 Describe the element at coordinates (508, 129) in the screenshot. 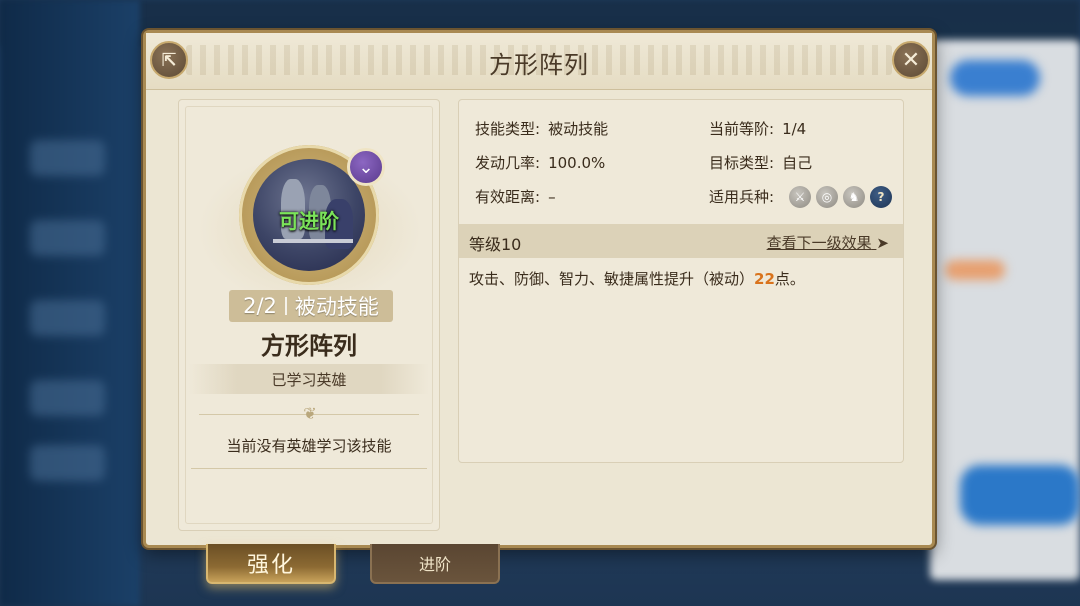

I see `skill-type-label: 技能类型:` at that location.